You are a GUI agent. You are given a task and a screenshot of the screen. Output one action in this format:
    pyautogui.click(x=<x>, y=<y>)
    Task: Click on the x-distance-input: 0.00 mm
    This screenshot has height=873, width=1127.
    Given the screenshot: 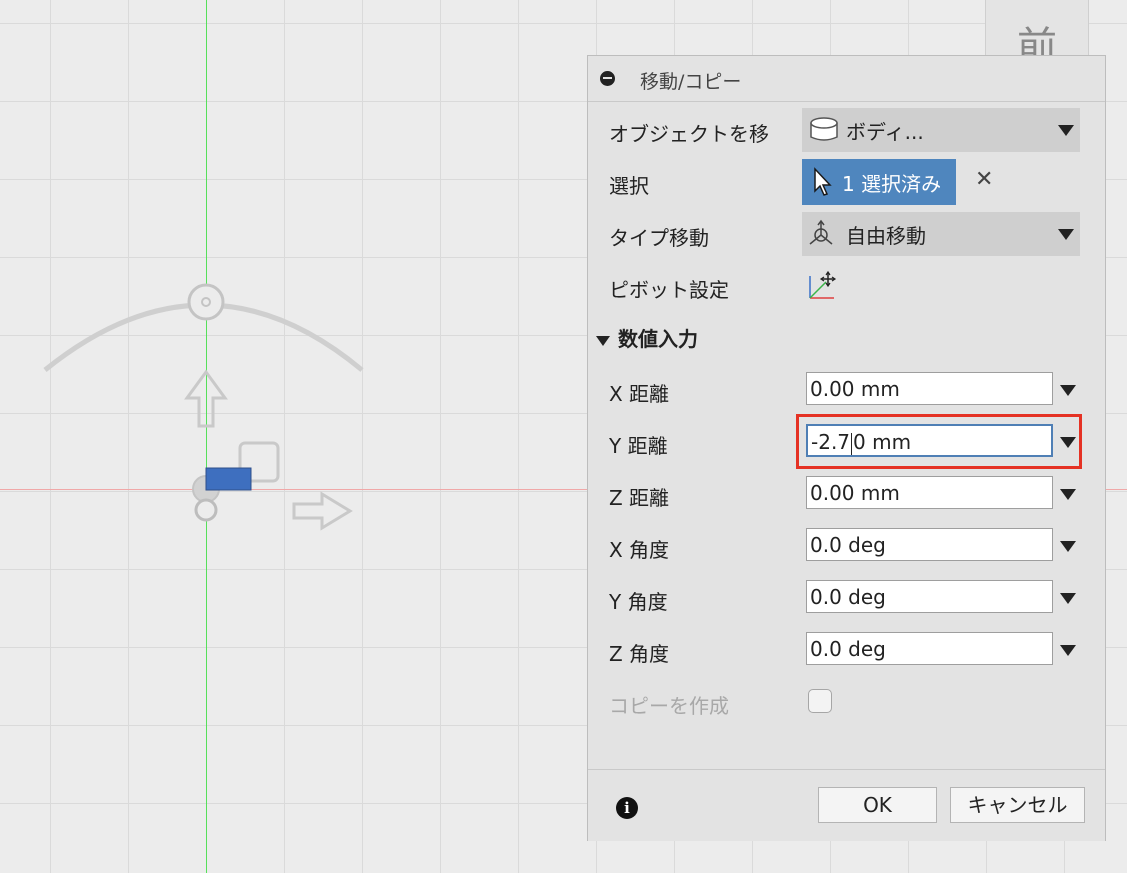 What is the action you would take?
    pyautogui.click(x=929, y=388)
    